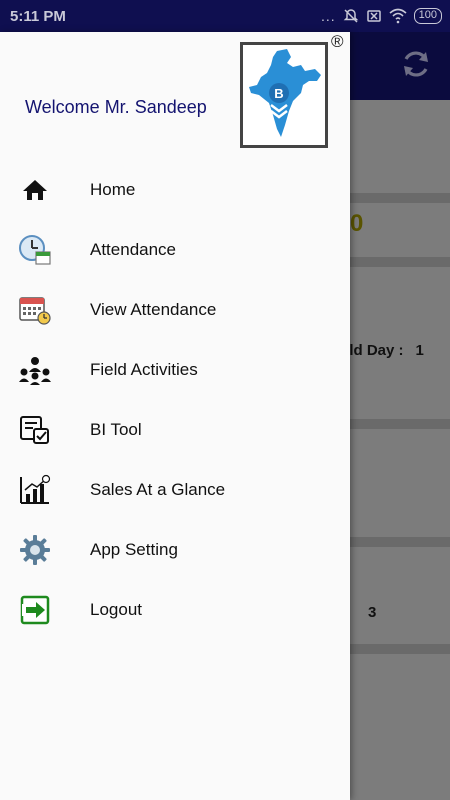  What do you see at coordinates (153, 309) in the screenshot?
I see `menu-item-label: View Attendance` at bounding box center [153, 309].